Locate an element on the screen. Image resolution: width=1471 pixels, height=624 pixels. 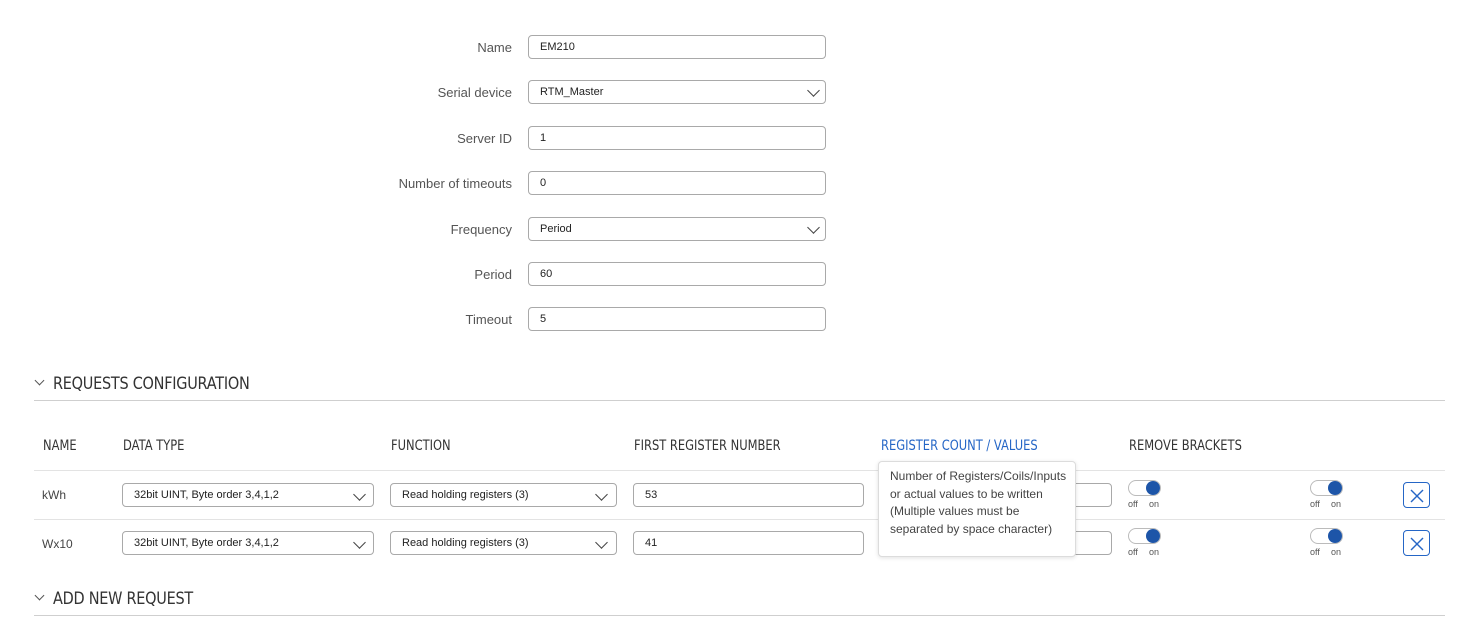
column-register-count: REGISTER COUNT / VALUES is located at coordinates (959, 446).